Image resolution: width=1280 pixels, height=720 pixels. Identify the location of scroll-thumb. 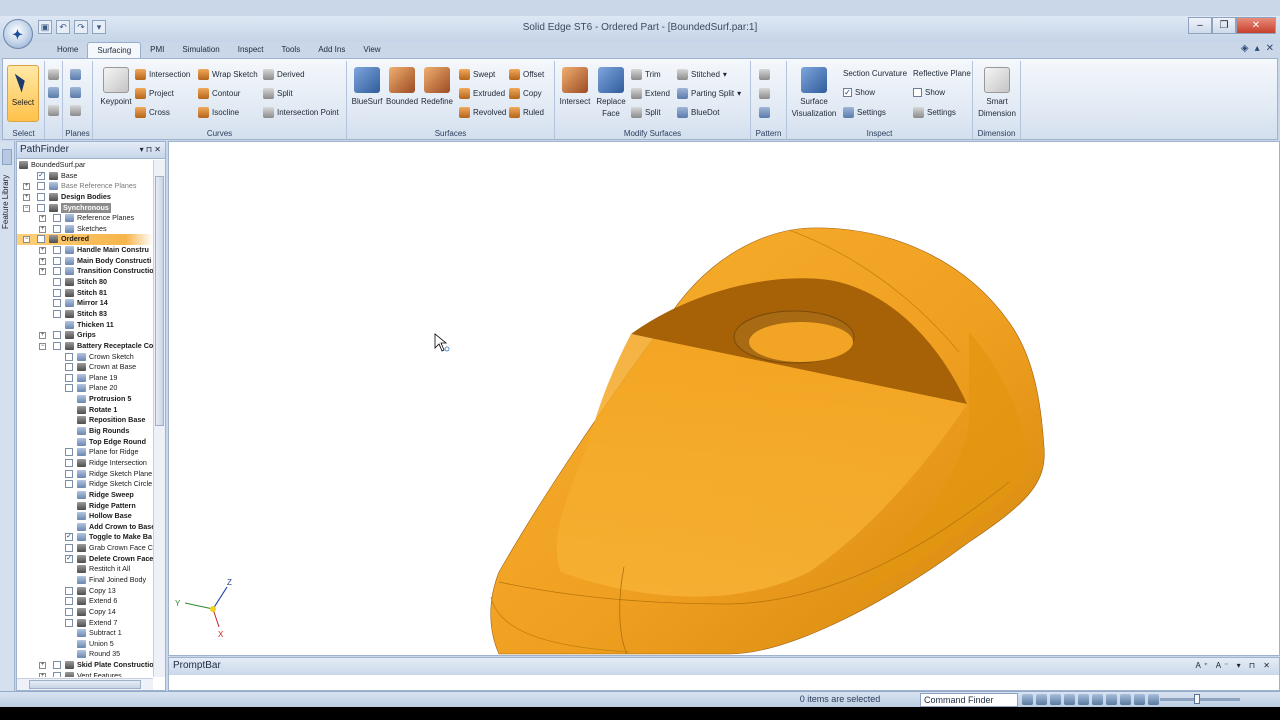
(159, 301).